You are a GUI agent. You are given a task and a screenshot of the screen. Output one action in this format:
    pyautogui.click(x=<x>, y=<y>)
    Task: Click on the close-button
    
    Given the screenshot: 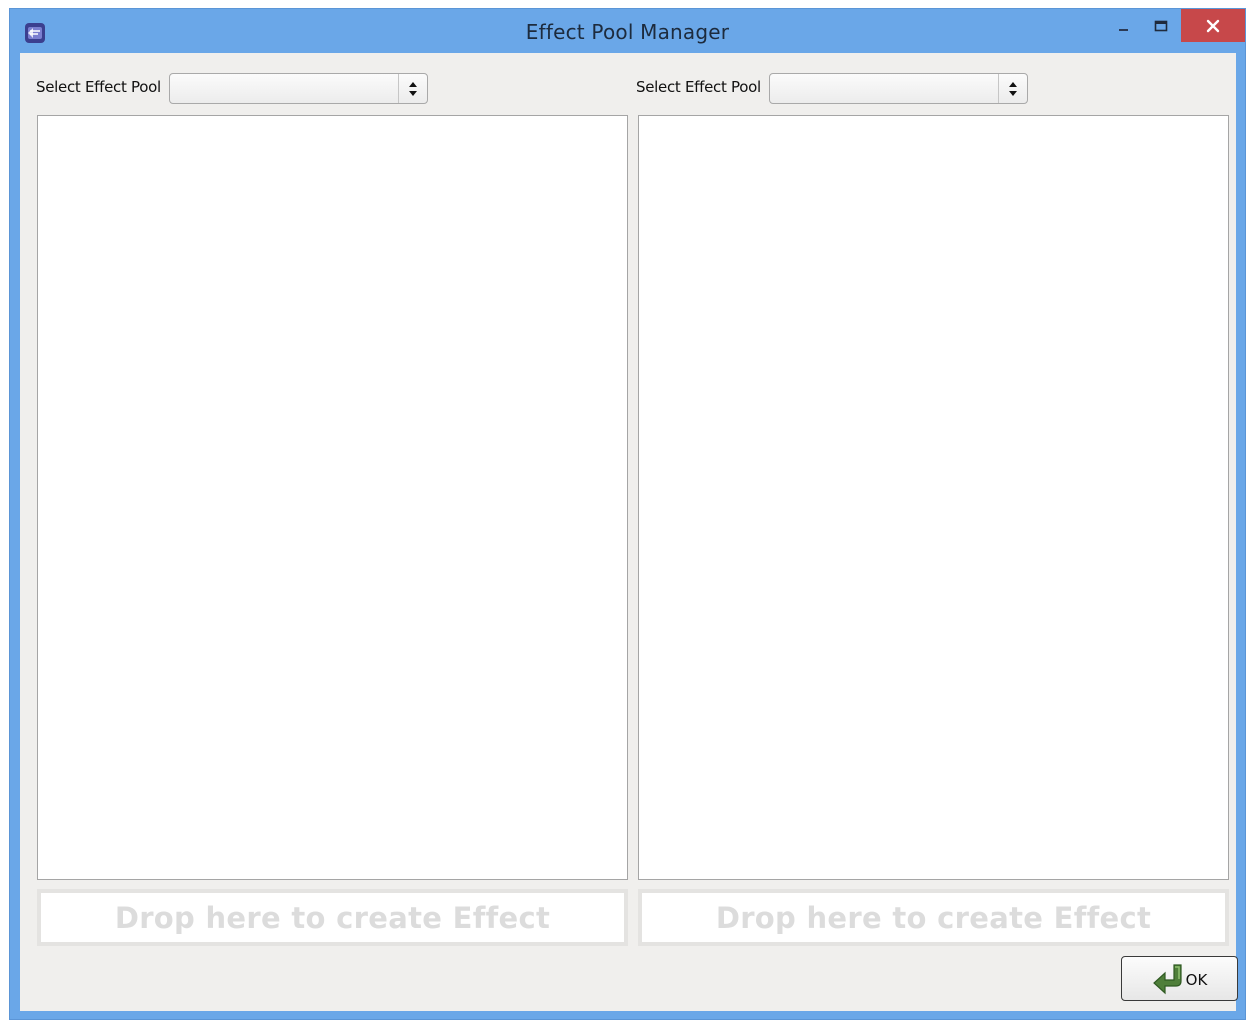 What is the action you would take?
    pyautogui.click(x=1213, y=25)
    